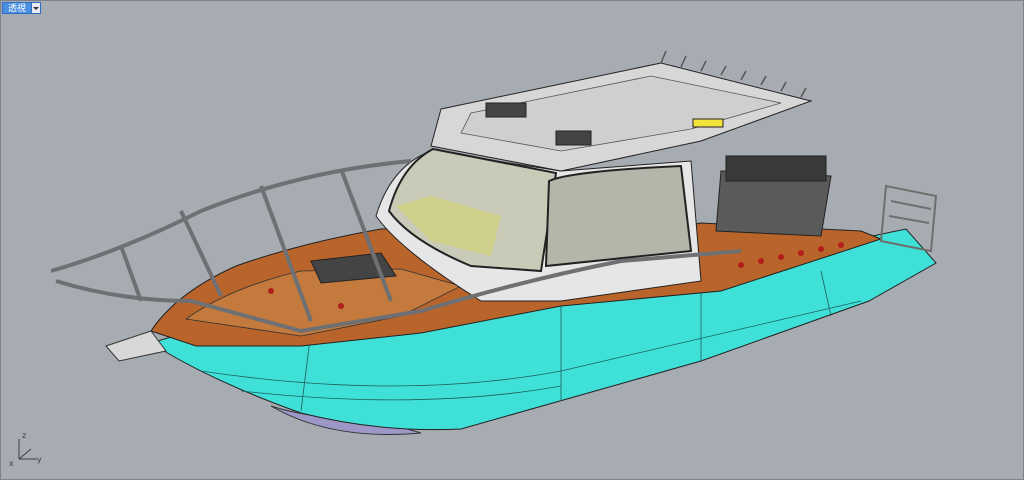 The image size is (1024, 480). What do you see at coordinates (24, 435) in the screenshot?
I see `axis-z-label: z` at bounding box center [24, 435].